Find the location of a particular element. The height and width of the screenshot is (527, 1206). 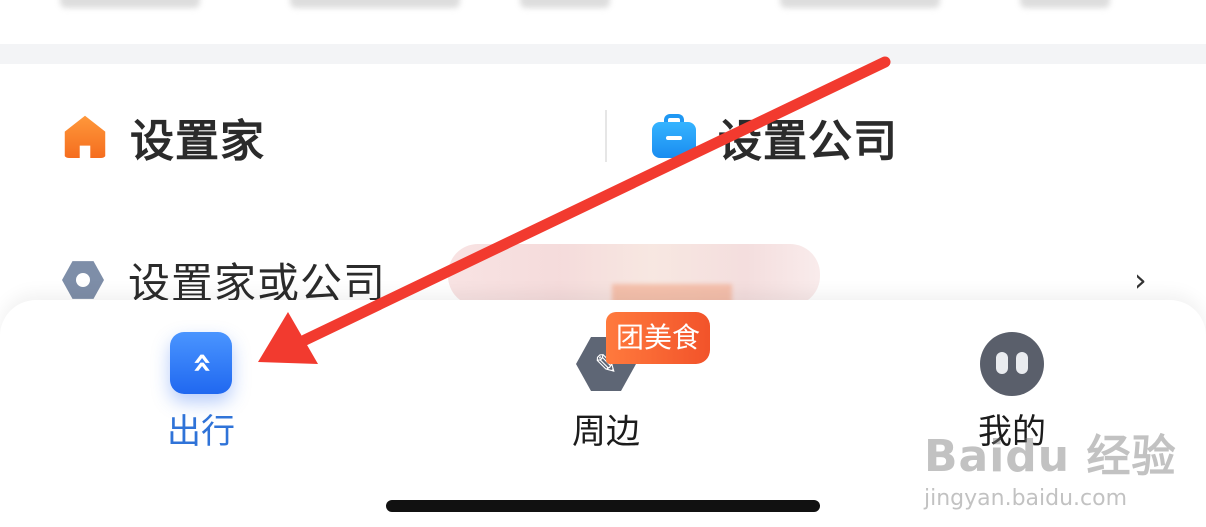

watermark-url: jingyan.baidu.com is located at coordinates (1026, 498).